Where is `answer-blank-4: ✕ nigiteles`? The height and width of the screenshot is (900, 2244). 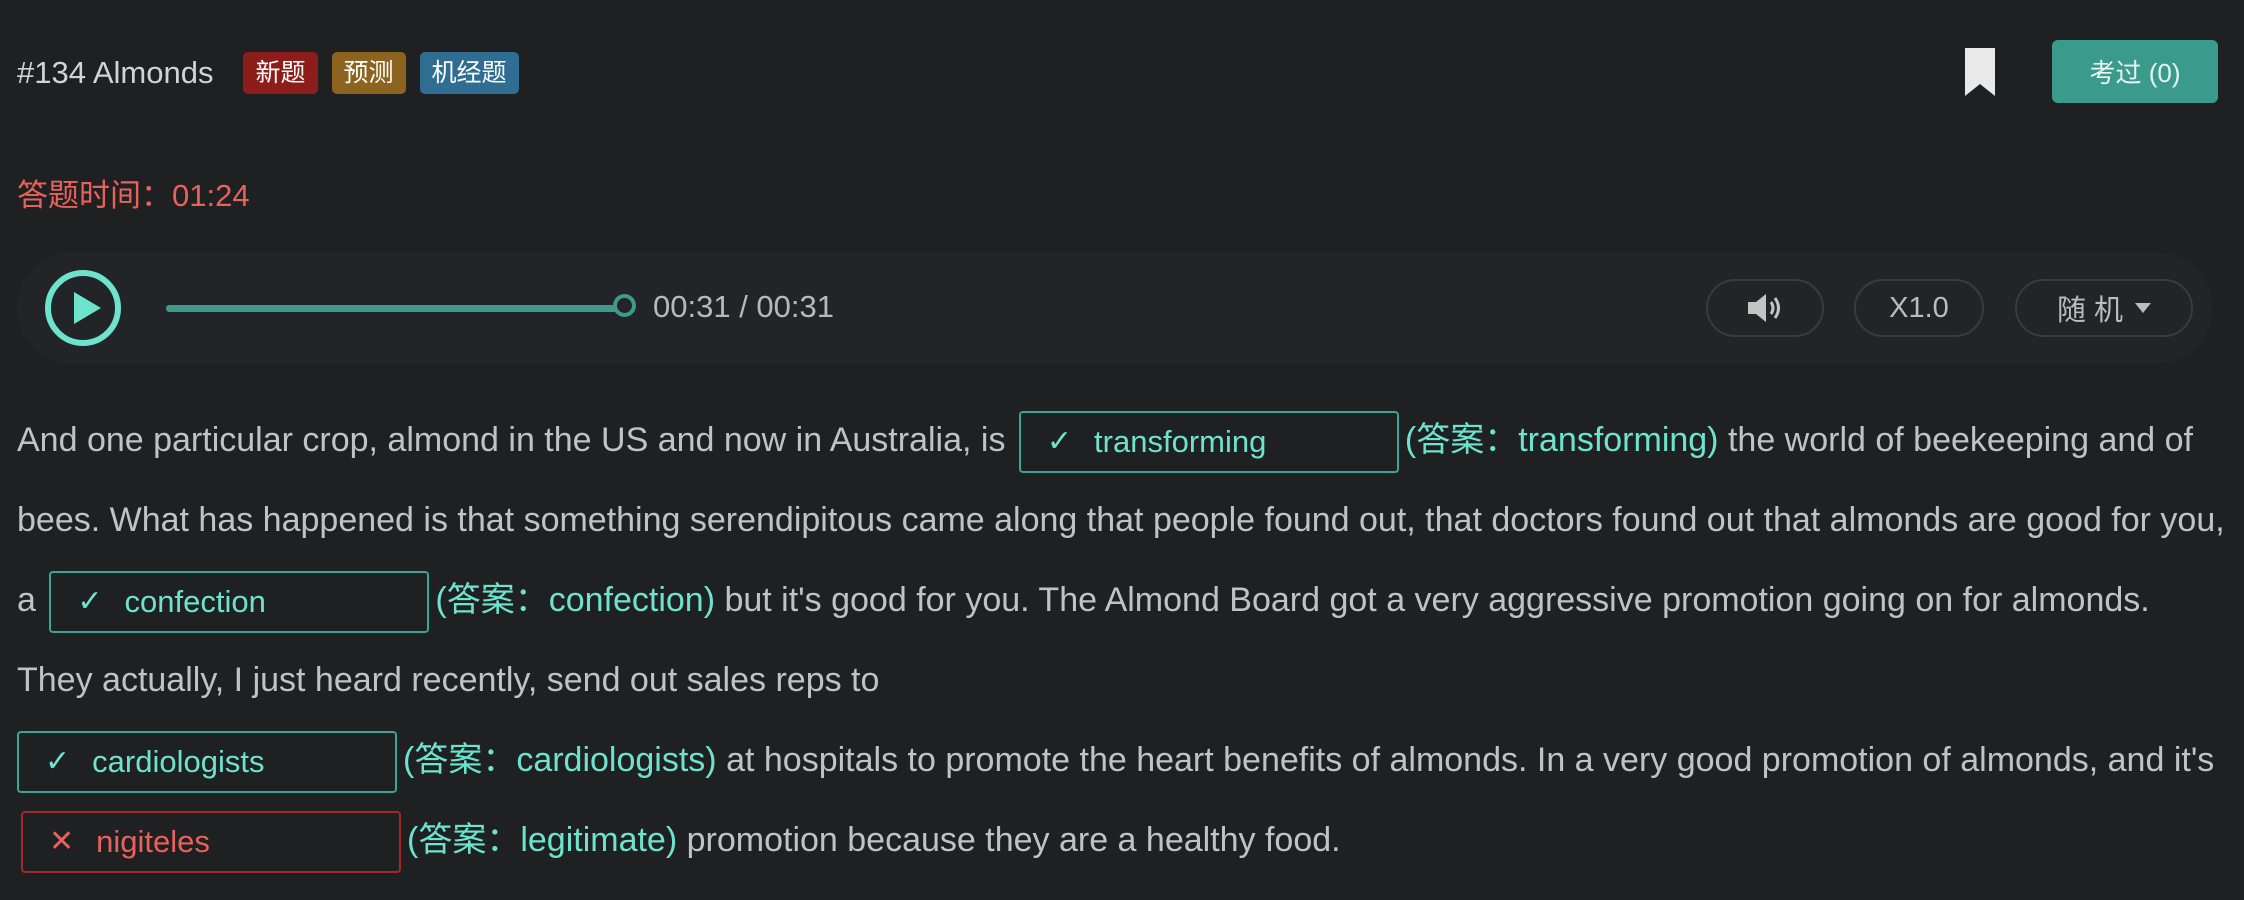 answer-blank-4: ✕ nigiteles is located at coordinates (211, 842).